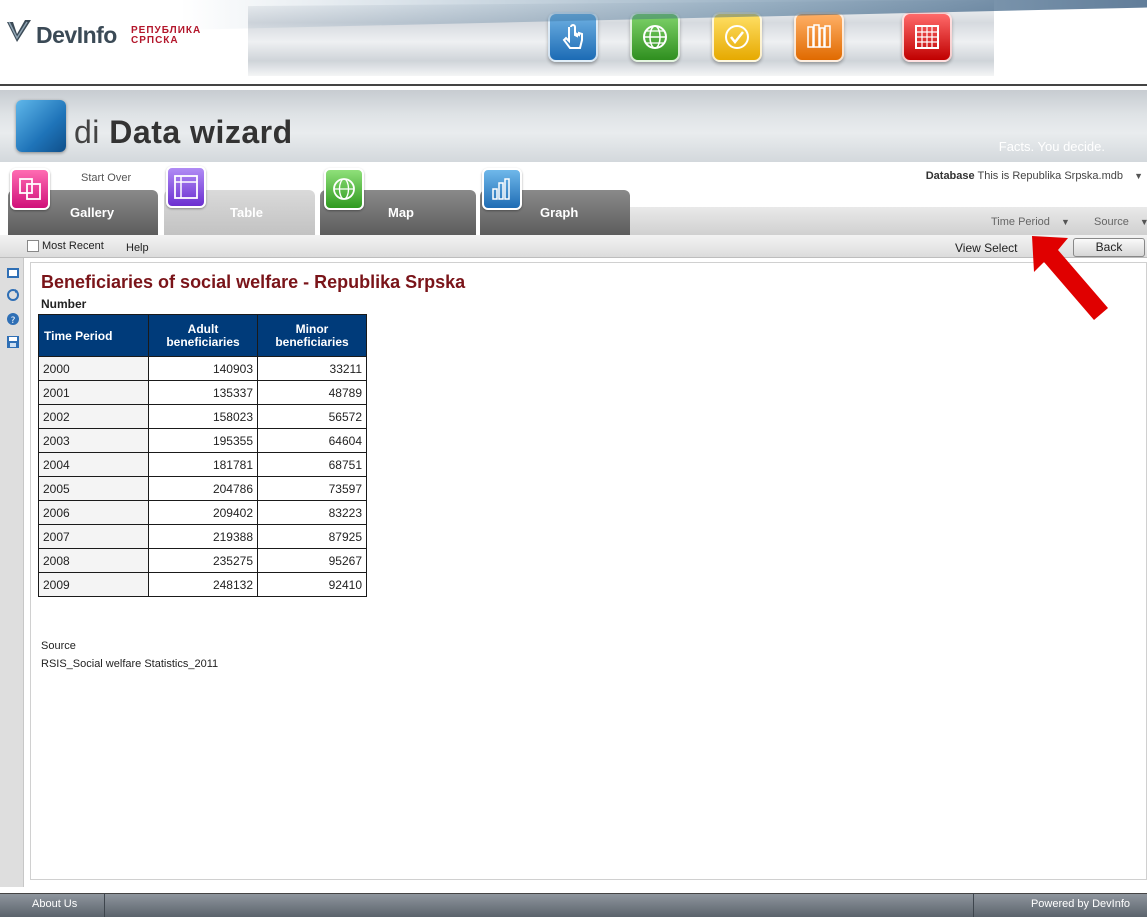  I want to click on most-recent-toggle: Most Recent, so click(65, 246).